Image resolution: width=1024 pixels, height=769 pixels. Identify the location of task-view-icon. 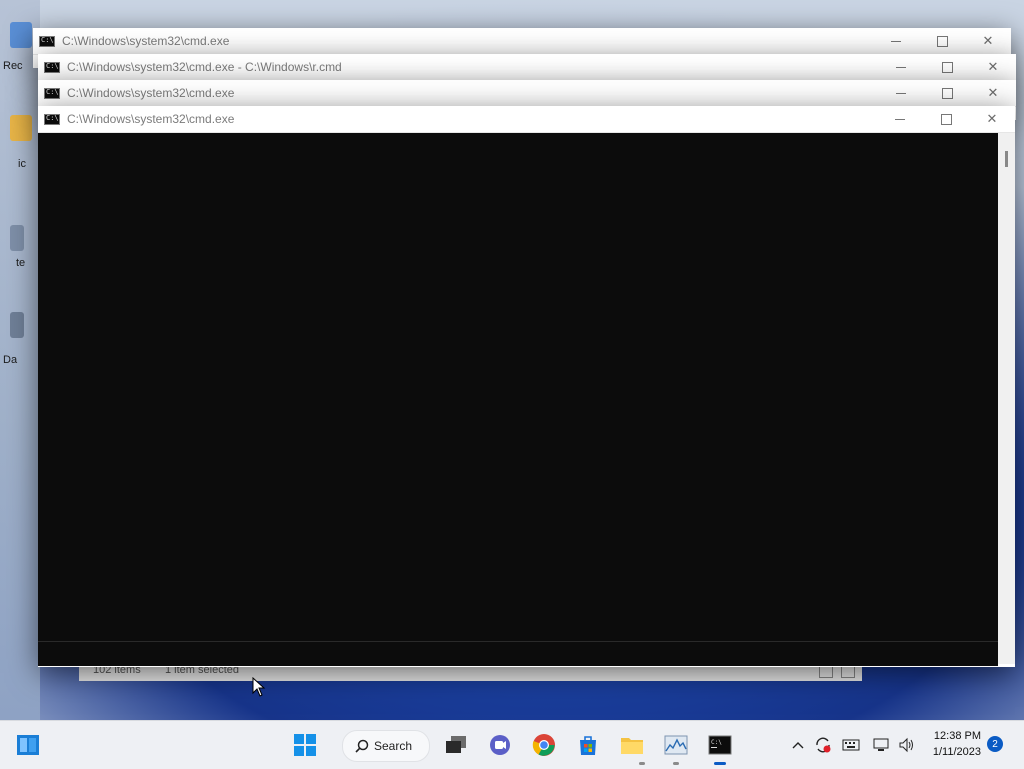
(456, 745).